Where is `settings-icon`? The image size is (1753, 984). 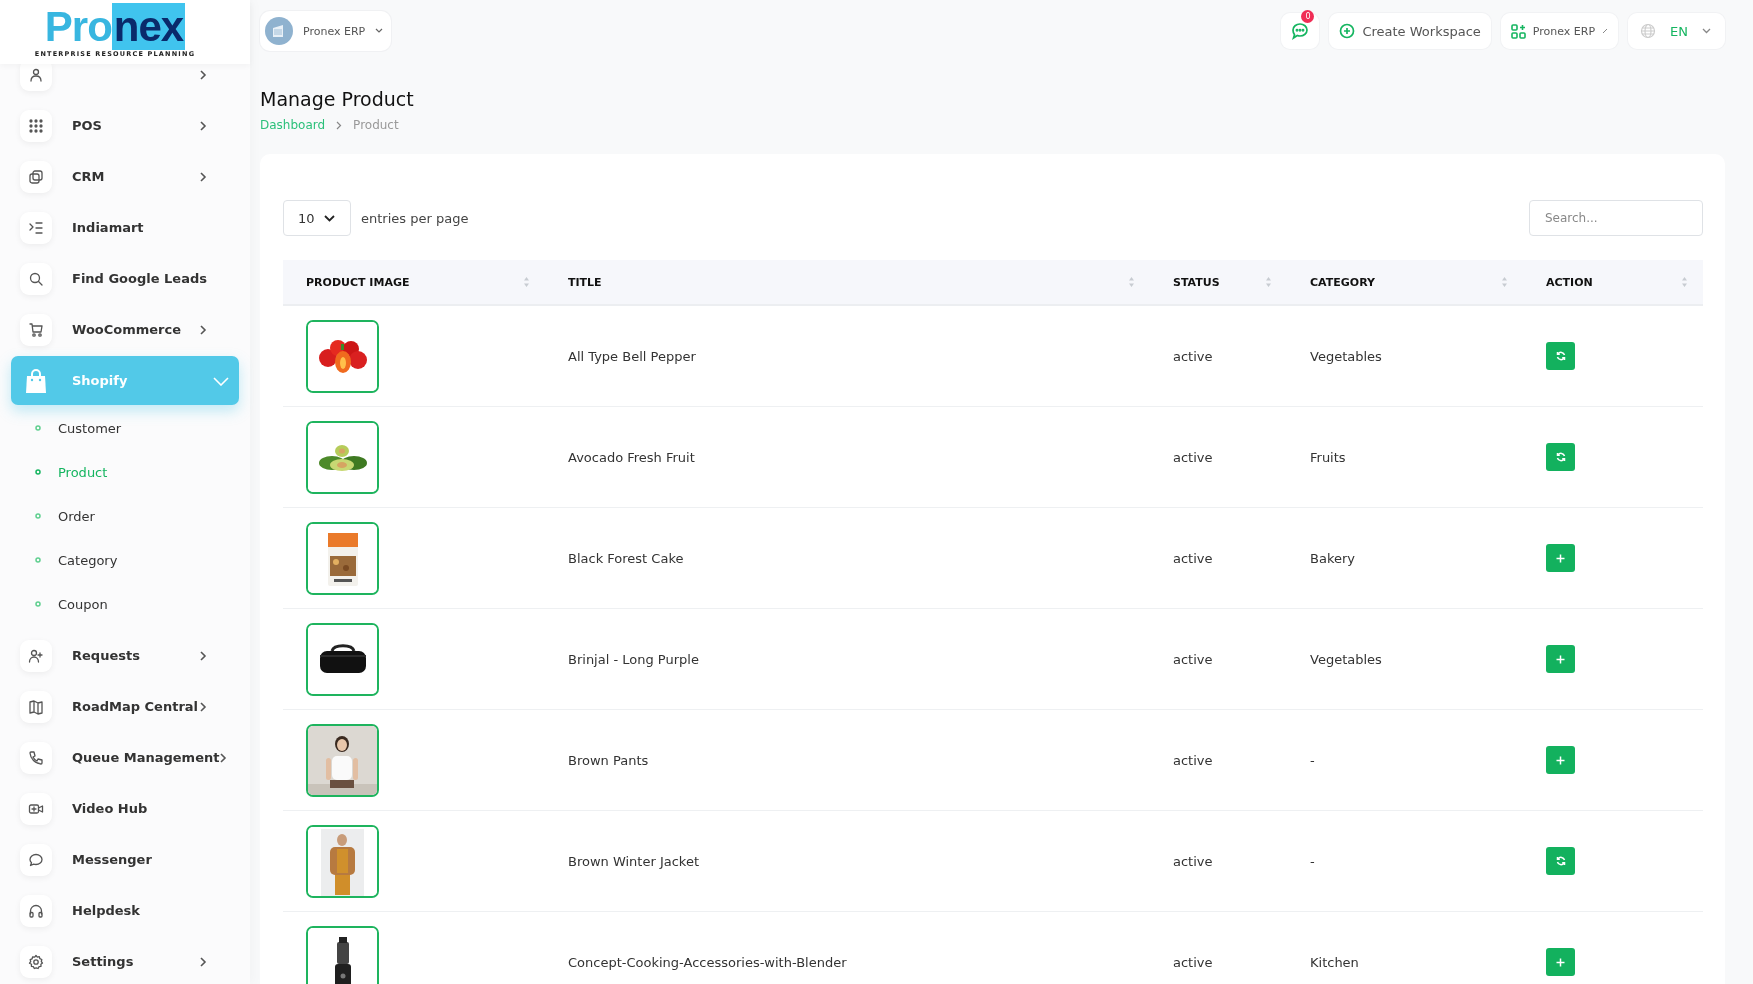 settings-icon is located at coordinates (36, 961).